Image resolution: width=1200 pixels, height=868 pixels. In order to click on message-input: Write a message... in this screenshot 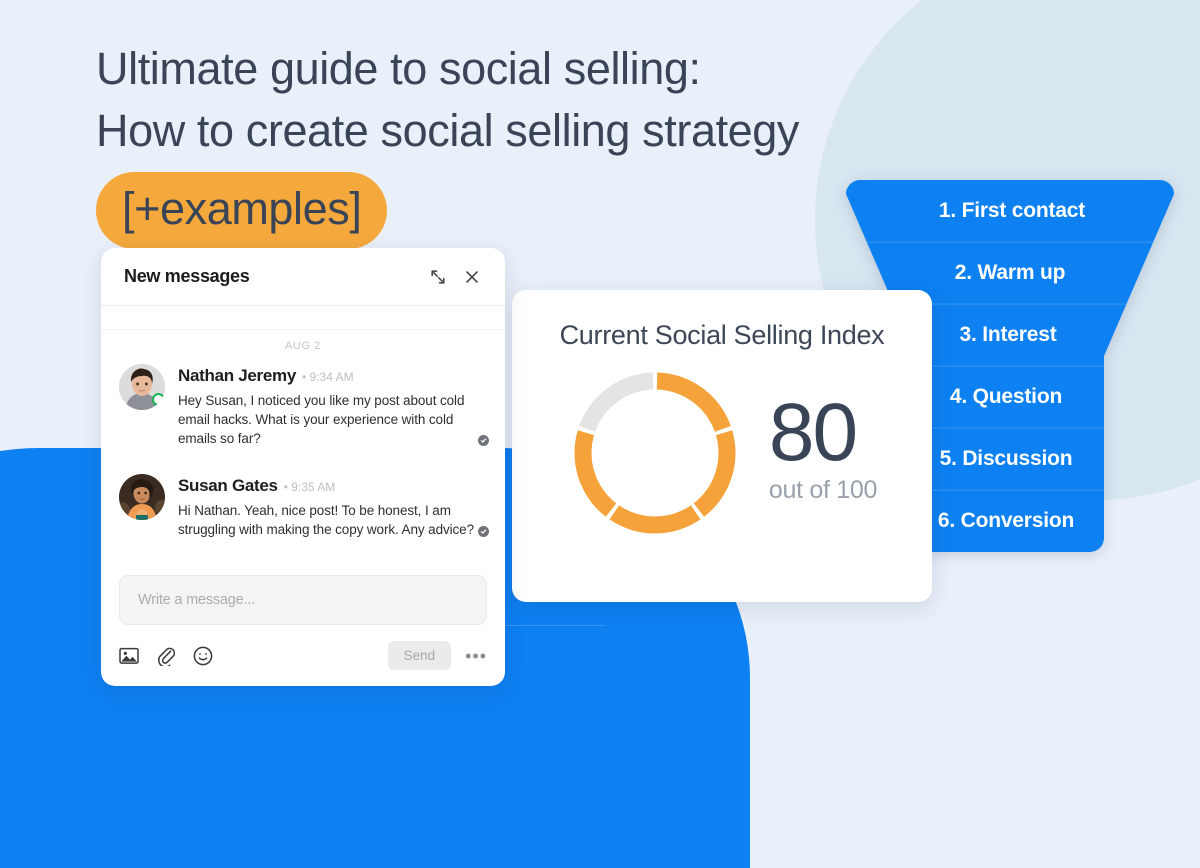, I will do `click(303, 600)`.